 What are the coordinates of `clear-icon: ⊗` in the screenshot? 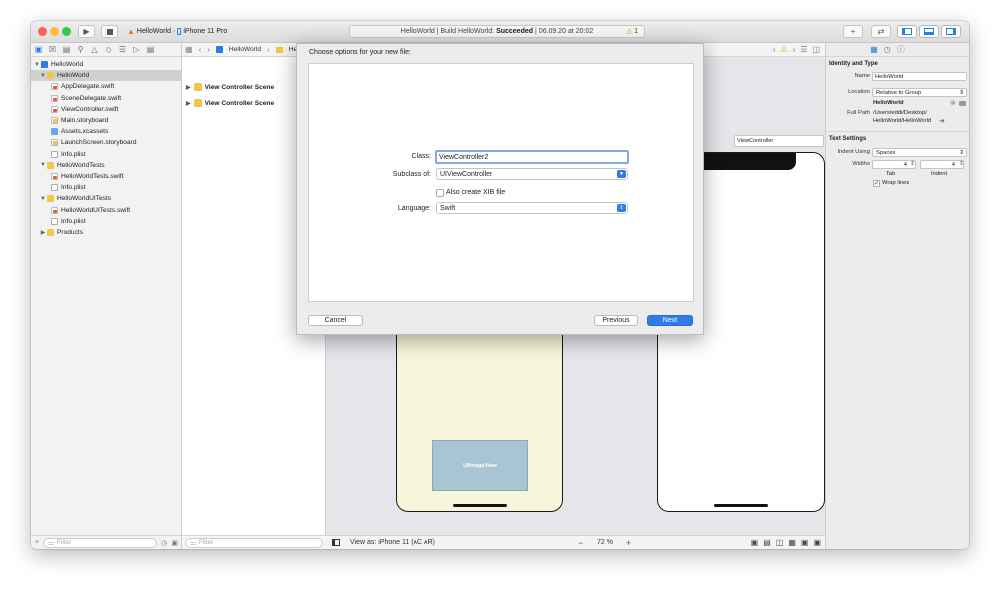 It's located at (953, 103).